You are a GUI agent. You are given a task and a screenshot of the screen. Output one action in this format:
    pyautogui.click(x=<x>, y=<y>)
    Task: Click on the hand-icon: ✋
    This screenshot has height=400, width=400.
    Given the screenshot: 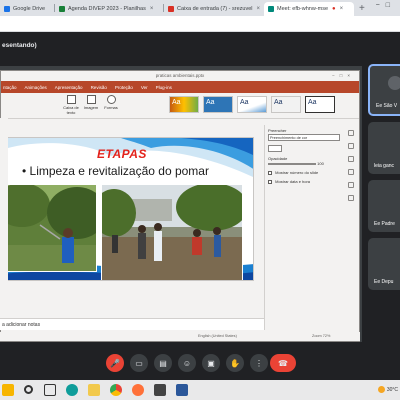 What is the action you would take?
    pyautogui.click(x=235, y=363)
    